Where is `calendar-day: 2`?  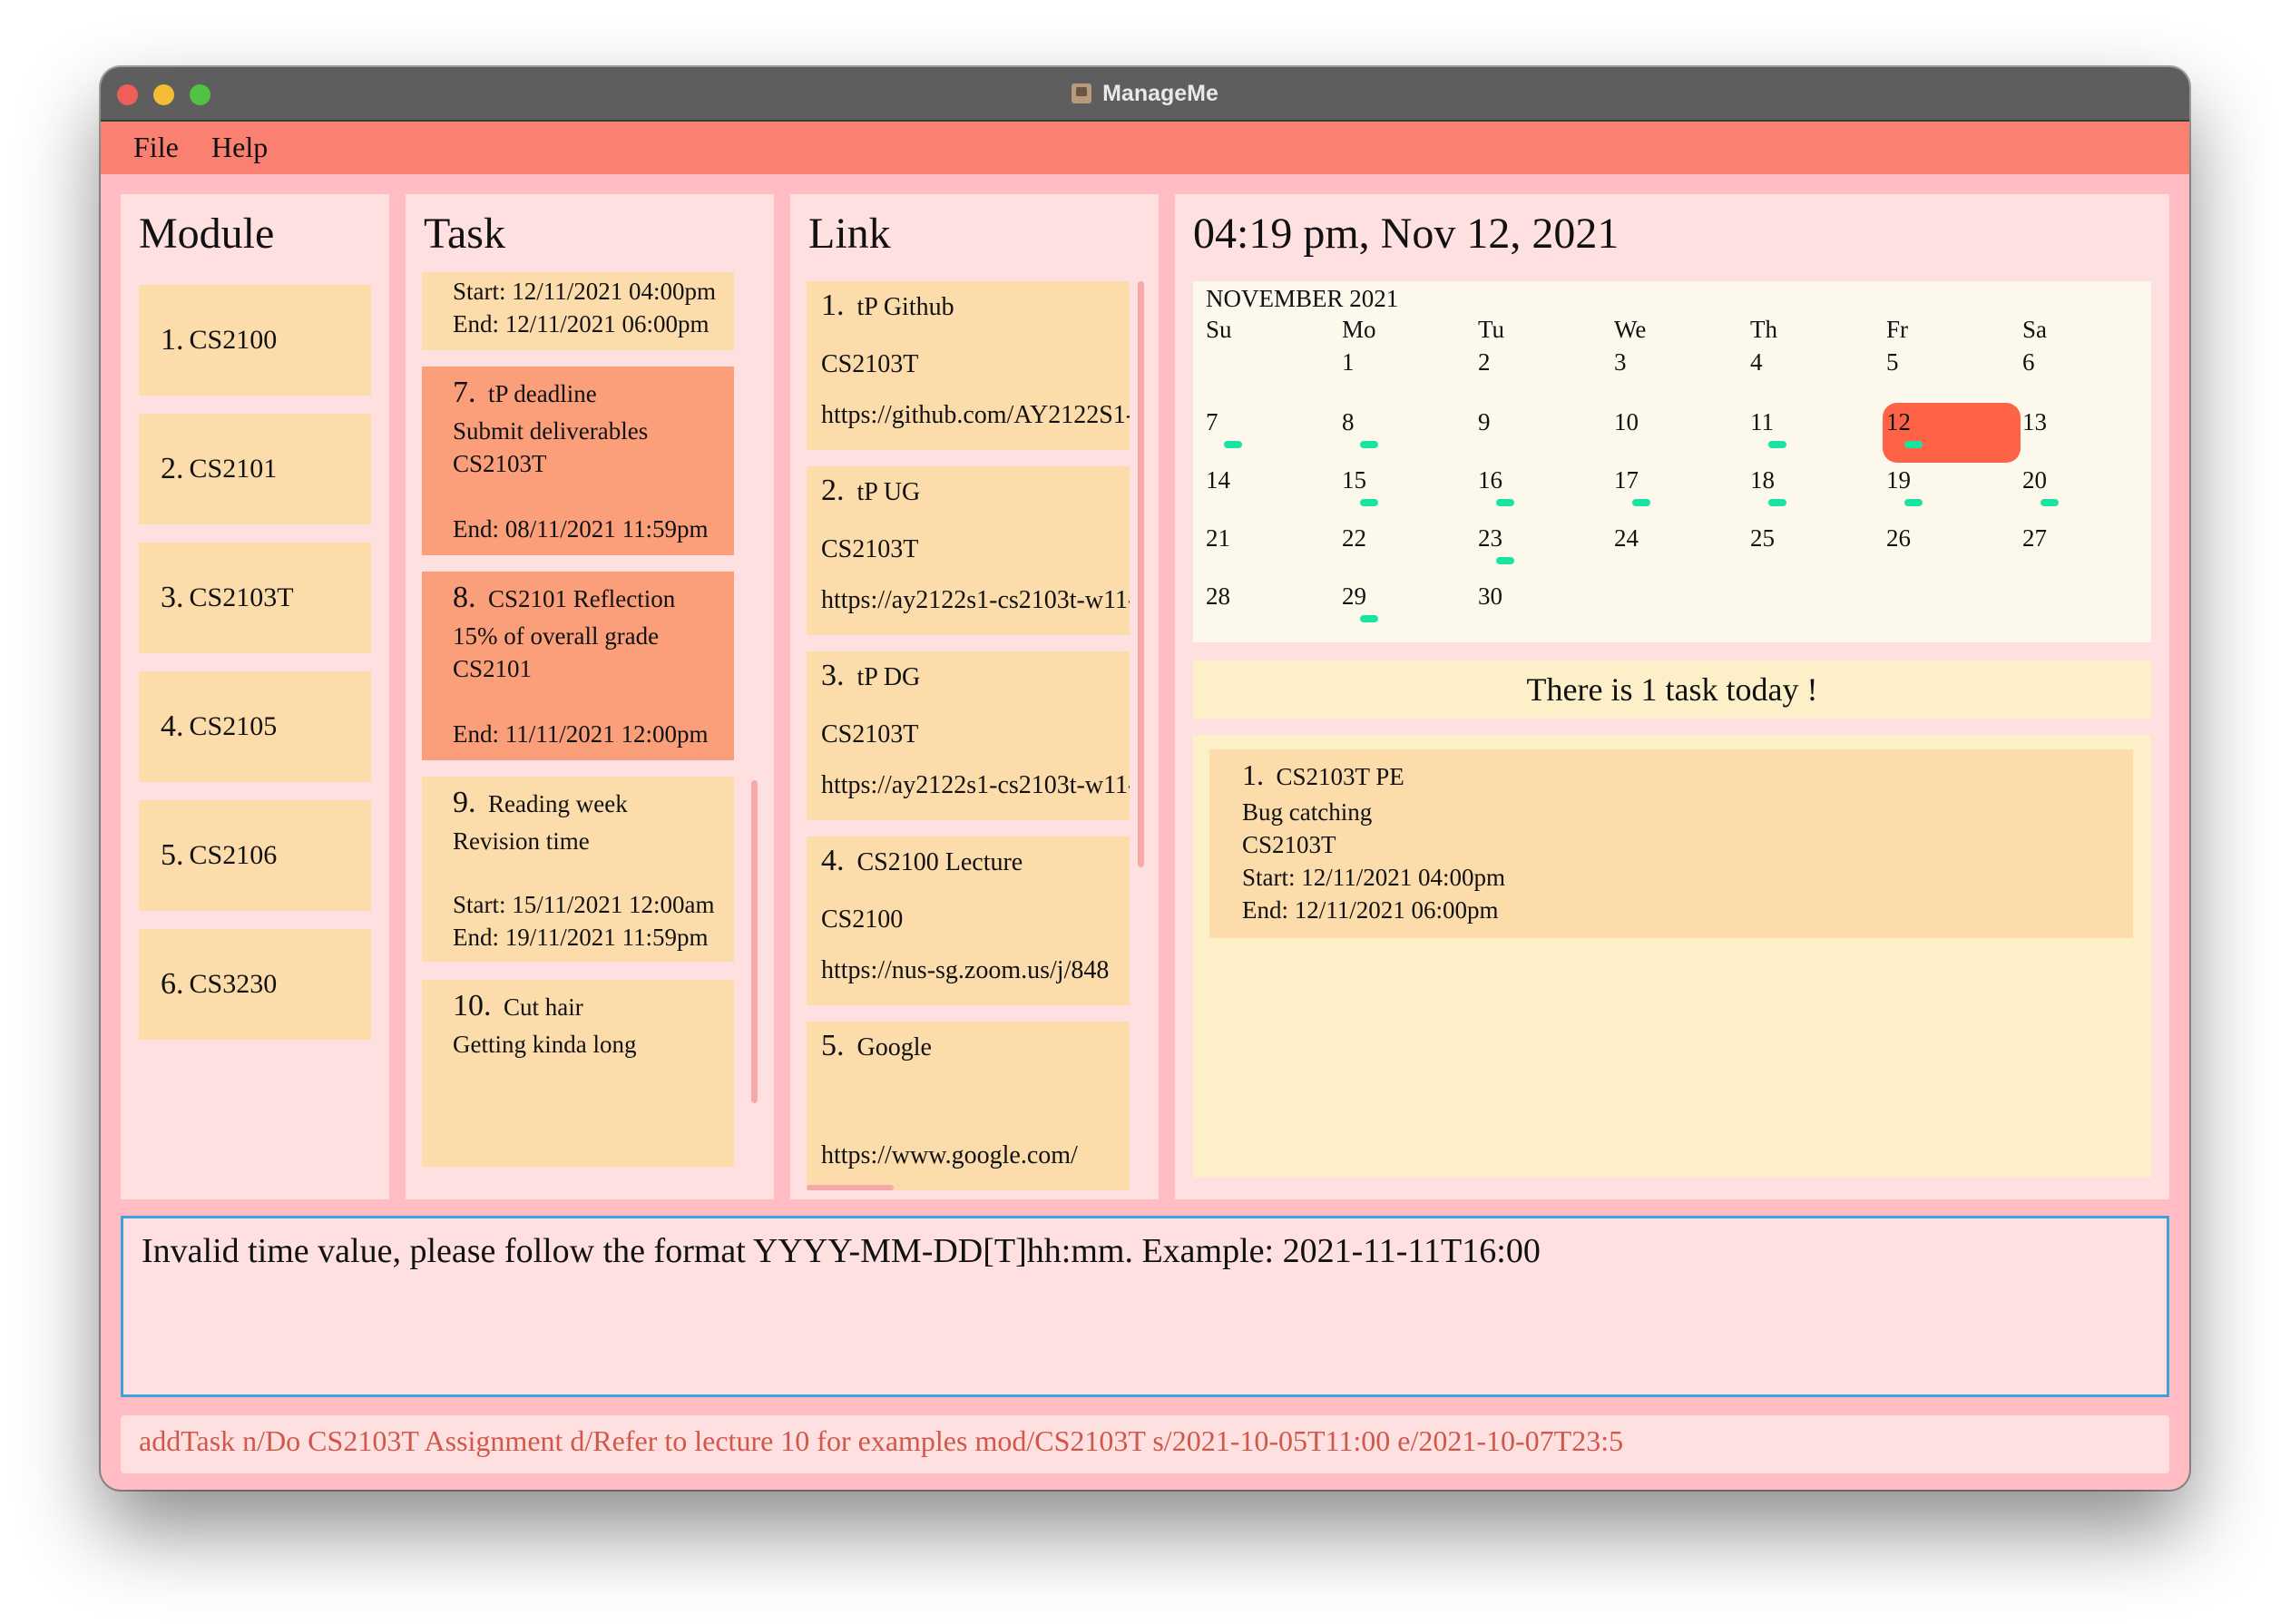 calendar-day: 2 is located at coordinates (1484, 362).